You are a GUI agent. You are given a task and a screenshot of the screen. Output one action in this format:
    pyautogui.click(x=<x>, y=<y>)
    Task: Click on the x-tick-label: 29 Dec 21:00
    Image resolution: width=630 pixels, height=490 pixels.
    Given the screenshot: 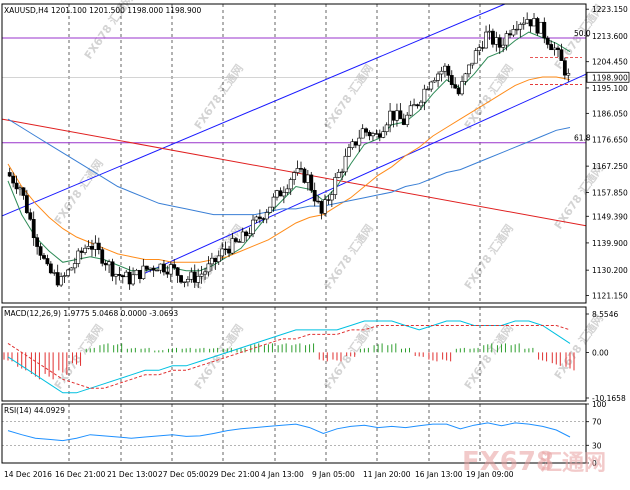 What is the action you would take?
    pyautogui.click(x=234, y=474)
    